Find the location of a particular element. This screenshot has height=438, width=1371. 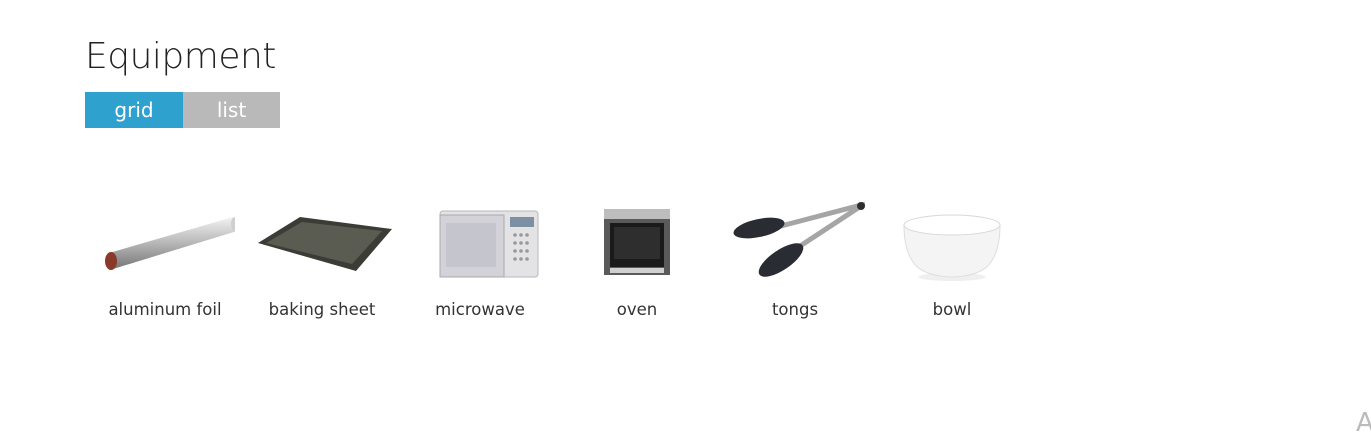

equipment-label: oven is located at coordinates (637, 309).